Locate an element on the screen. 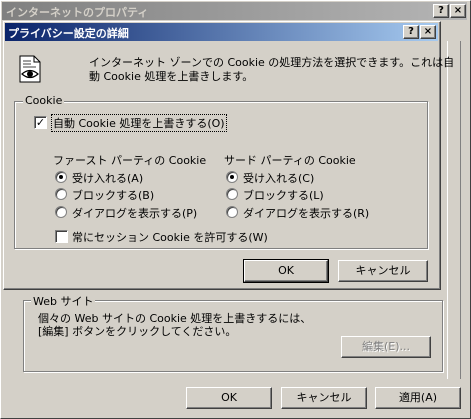 The height and width of the screenshot is (419, 471). third-party-accept-radio is located at coordinates (232, 177).